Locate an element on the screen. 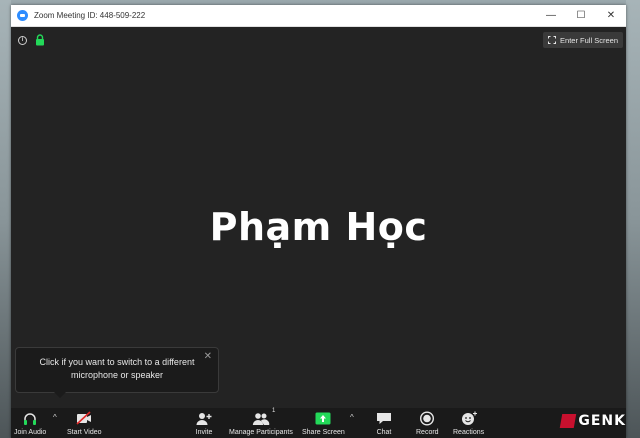  share-screen-button: Share Screen is located at coordinates (323, 423).